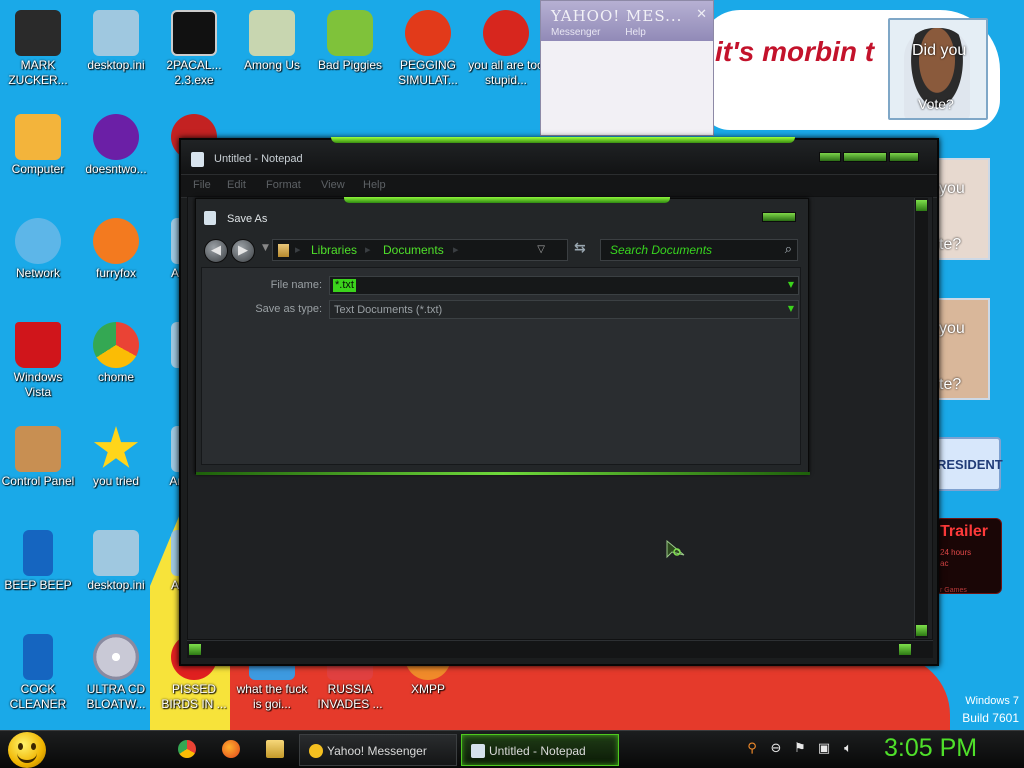 Image resolution: width=1024 pixels, height=768 pixels. I want to click on menu-edit: Edit, so click(236, 185).